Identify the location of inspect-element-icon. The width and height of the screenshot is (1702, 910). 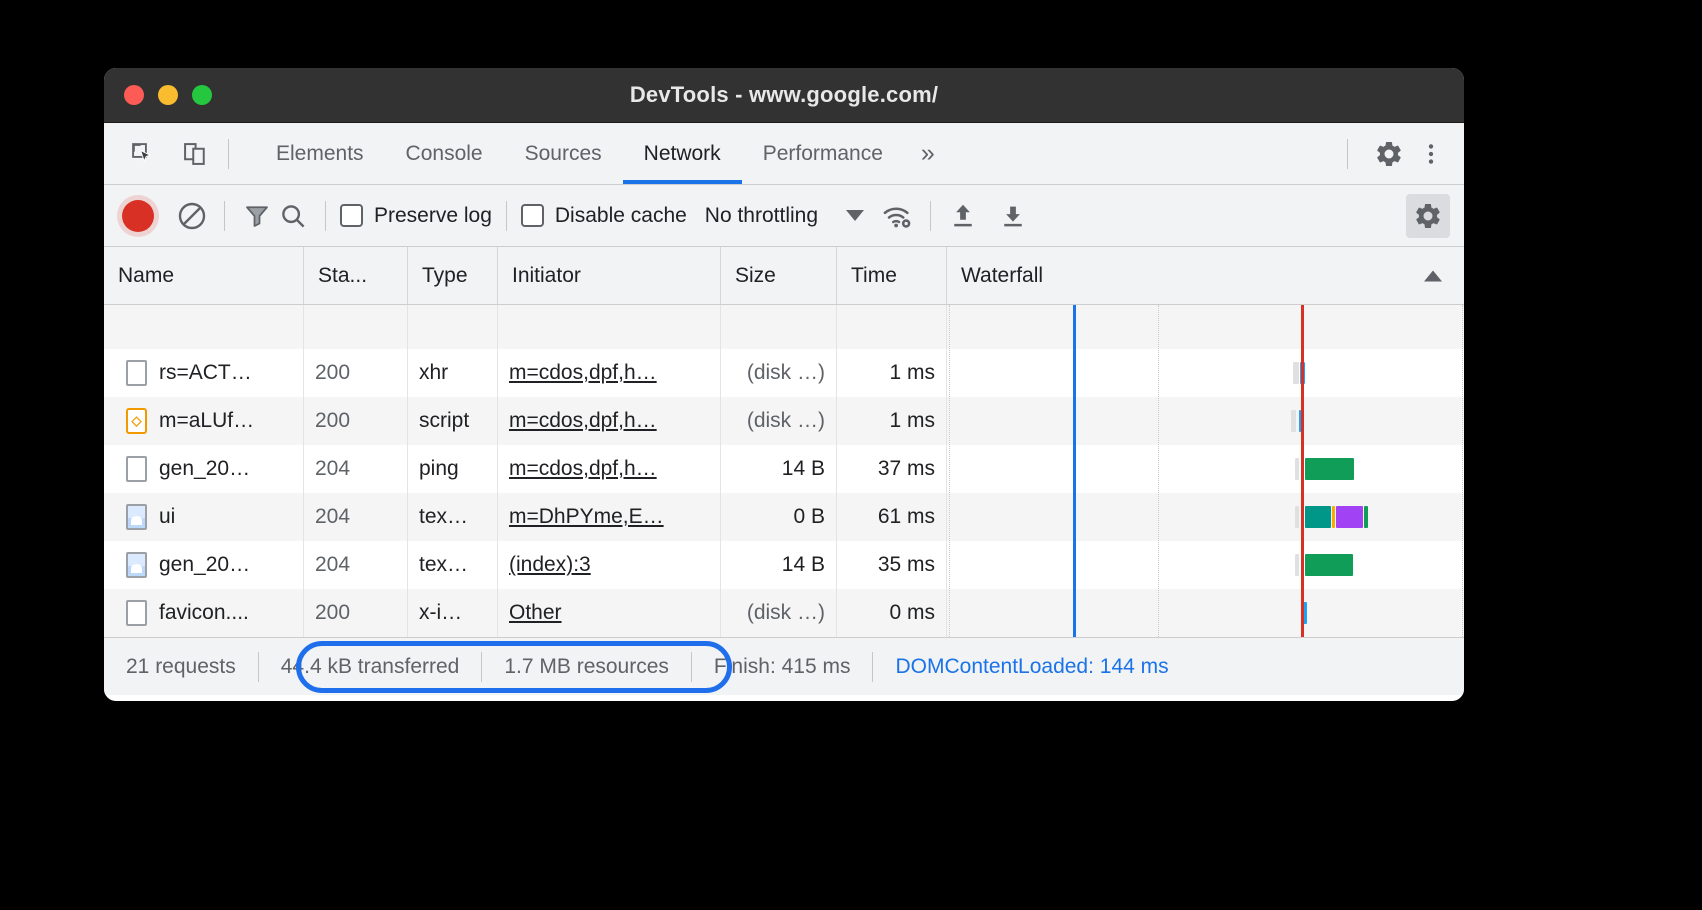
(143, 154).